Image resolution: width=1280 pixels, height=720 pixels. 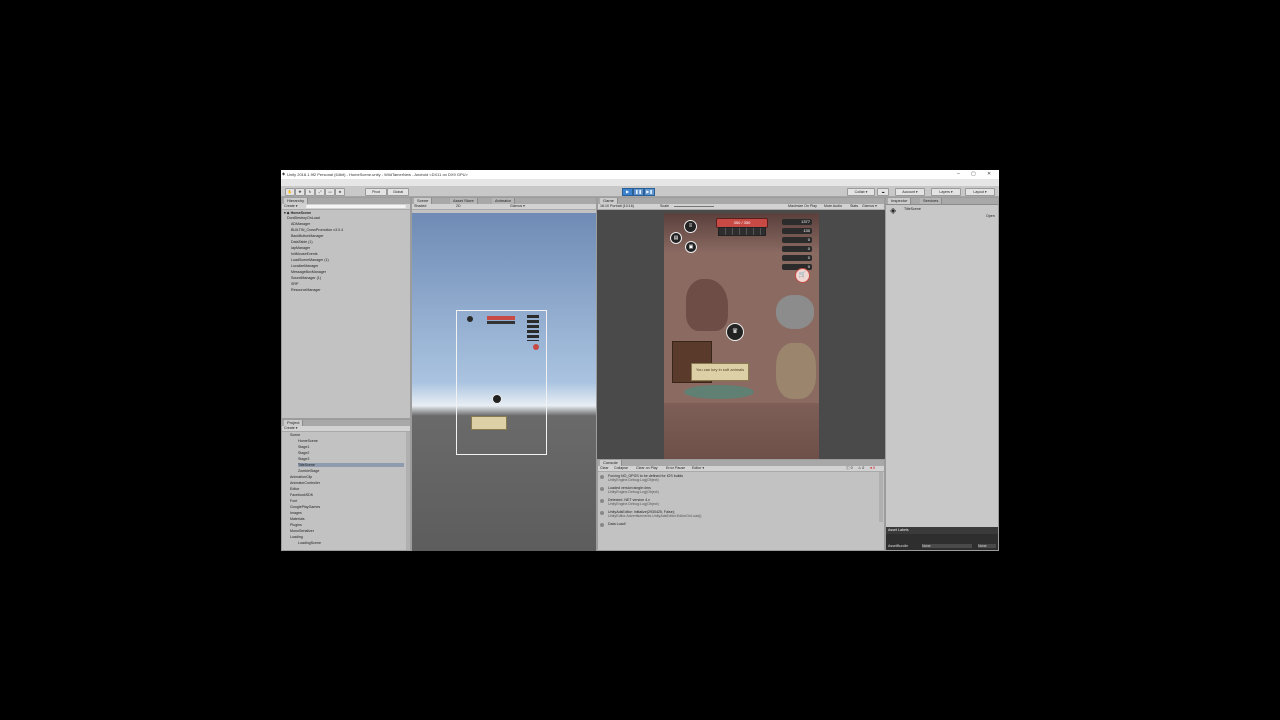 What do you see at coordinates (489, 423) in the screenshot?
I see `scene-tip-box` at bounding box center [489, 423].